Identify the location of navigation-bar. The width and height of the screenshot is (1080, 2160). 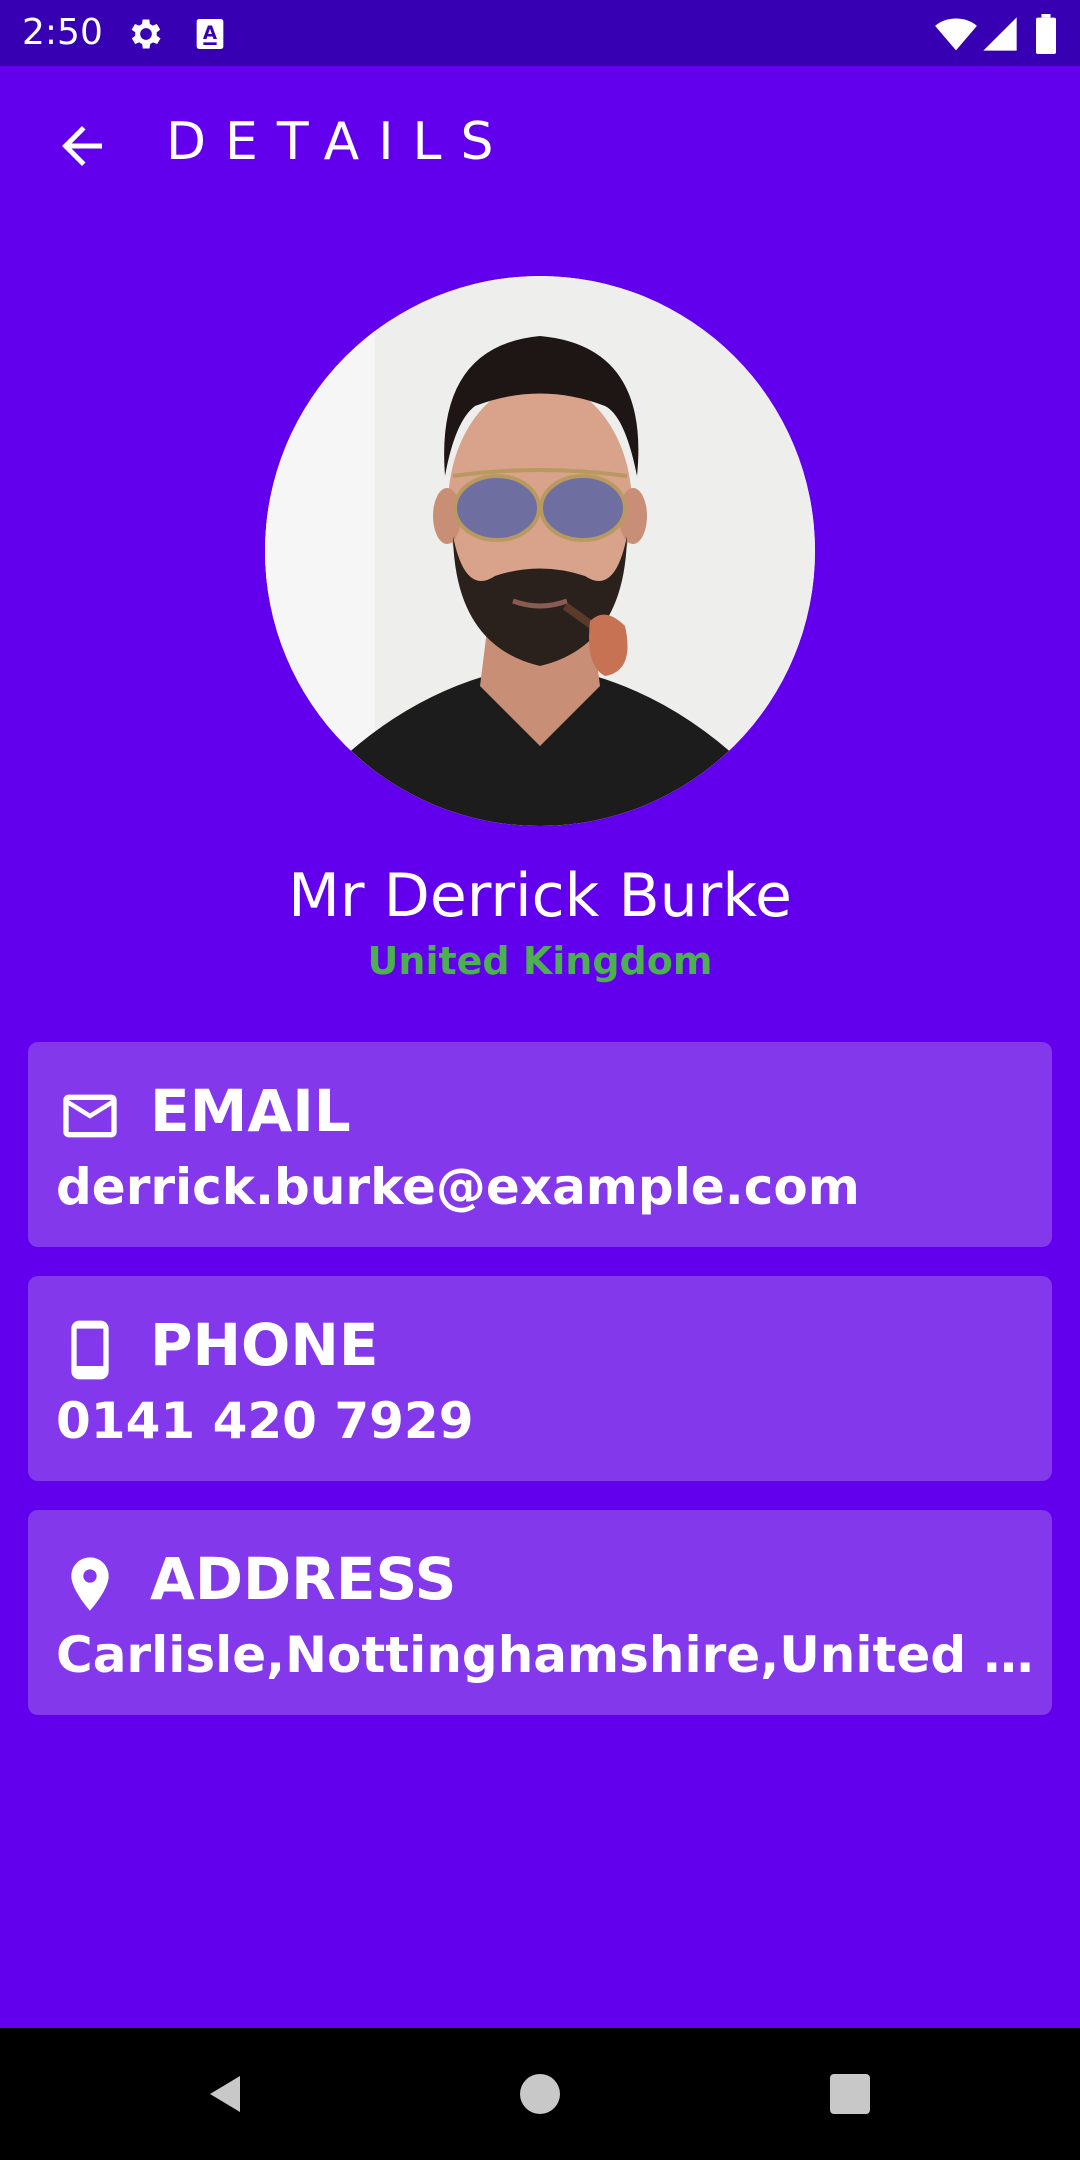
(540, 2094).